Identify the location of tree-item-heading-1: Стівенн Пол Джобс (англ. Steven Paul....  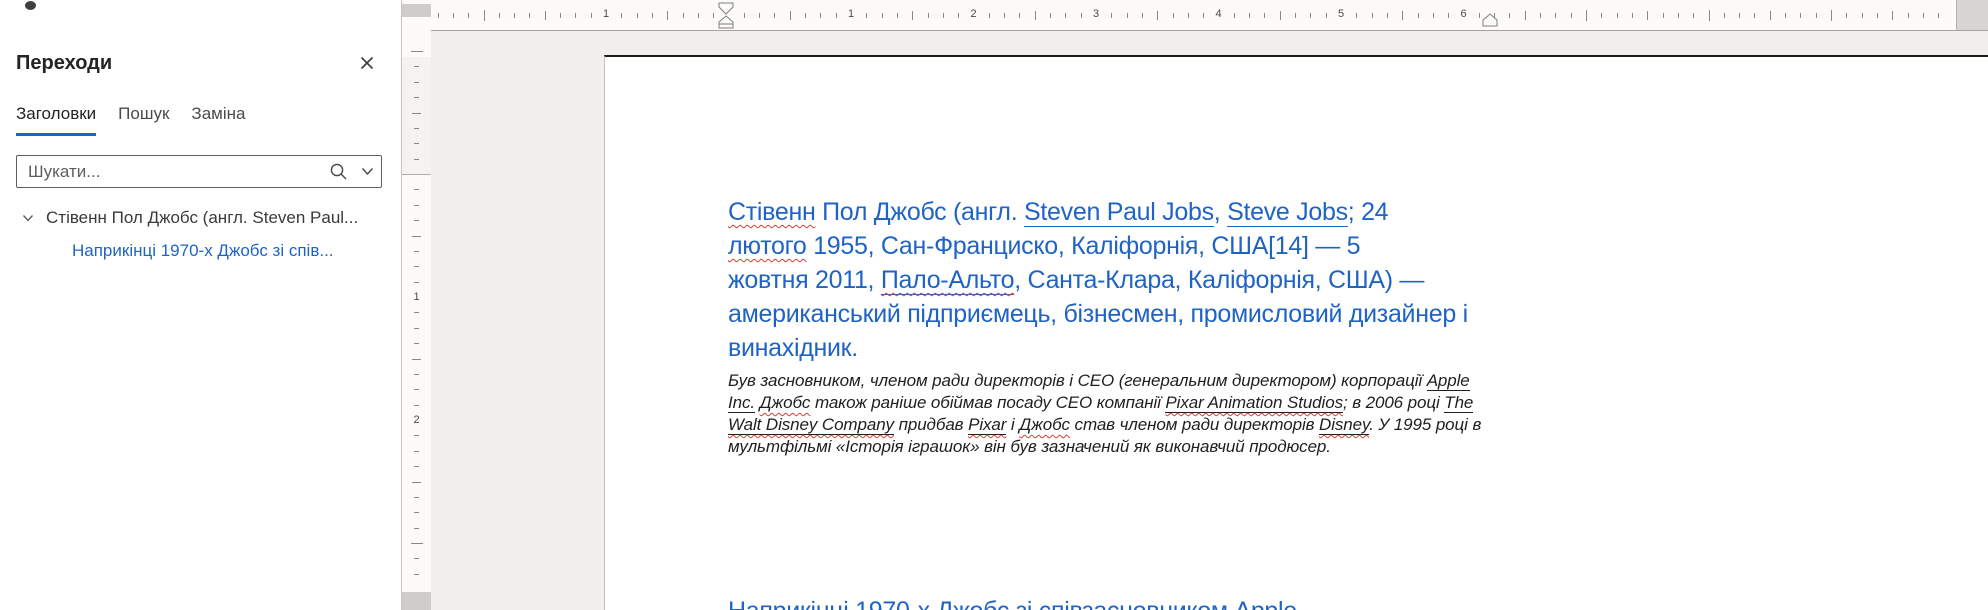
(200, 218).